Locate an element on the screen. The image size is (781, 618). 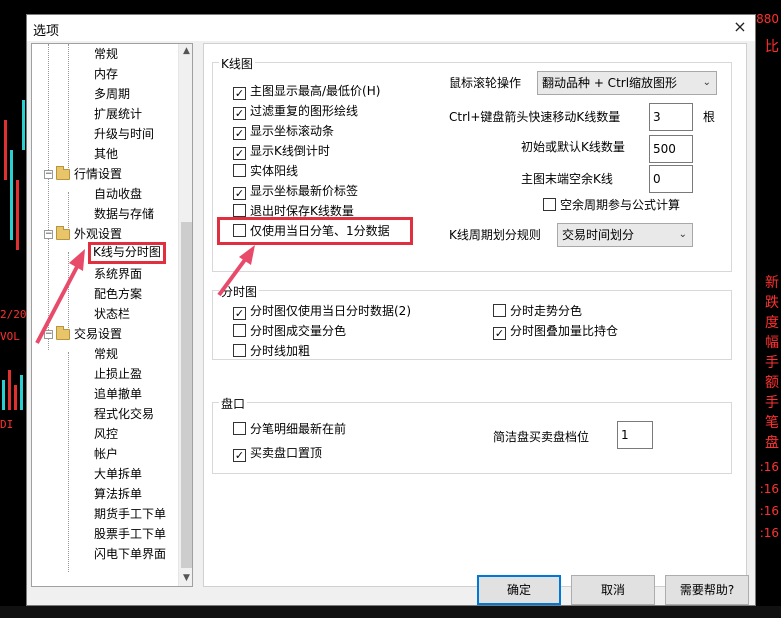
tree-item-flash-order: 闪电下单界面 is located at coordinates (130, 554).